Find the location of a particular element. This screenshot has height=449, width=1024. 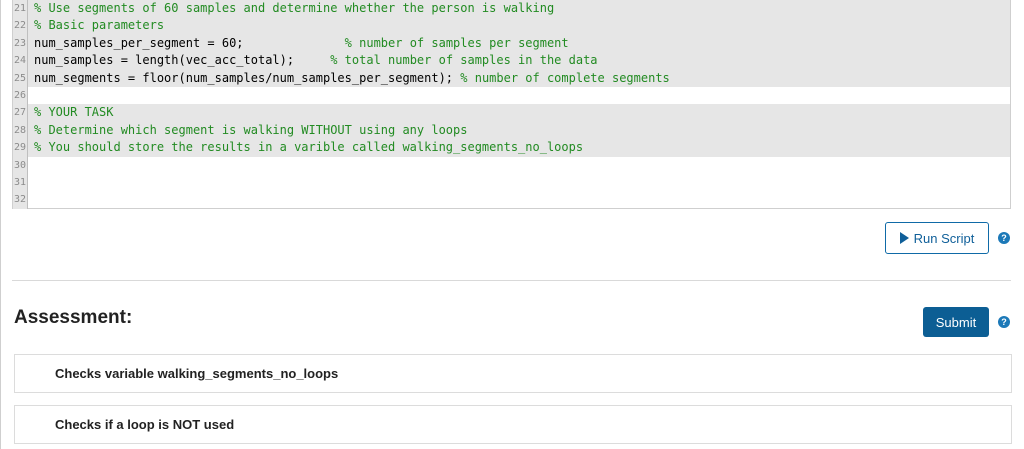

code-statement: num_samples = length(vec_acc_total); is located at coordinates (182, 60).